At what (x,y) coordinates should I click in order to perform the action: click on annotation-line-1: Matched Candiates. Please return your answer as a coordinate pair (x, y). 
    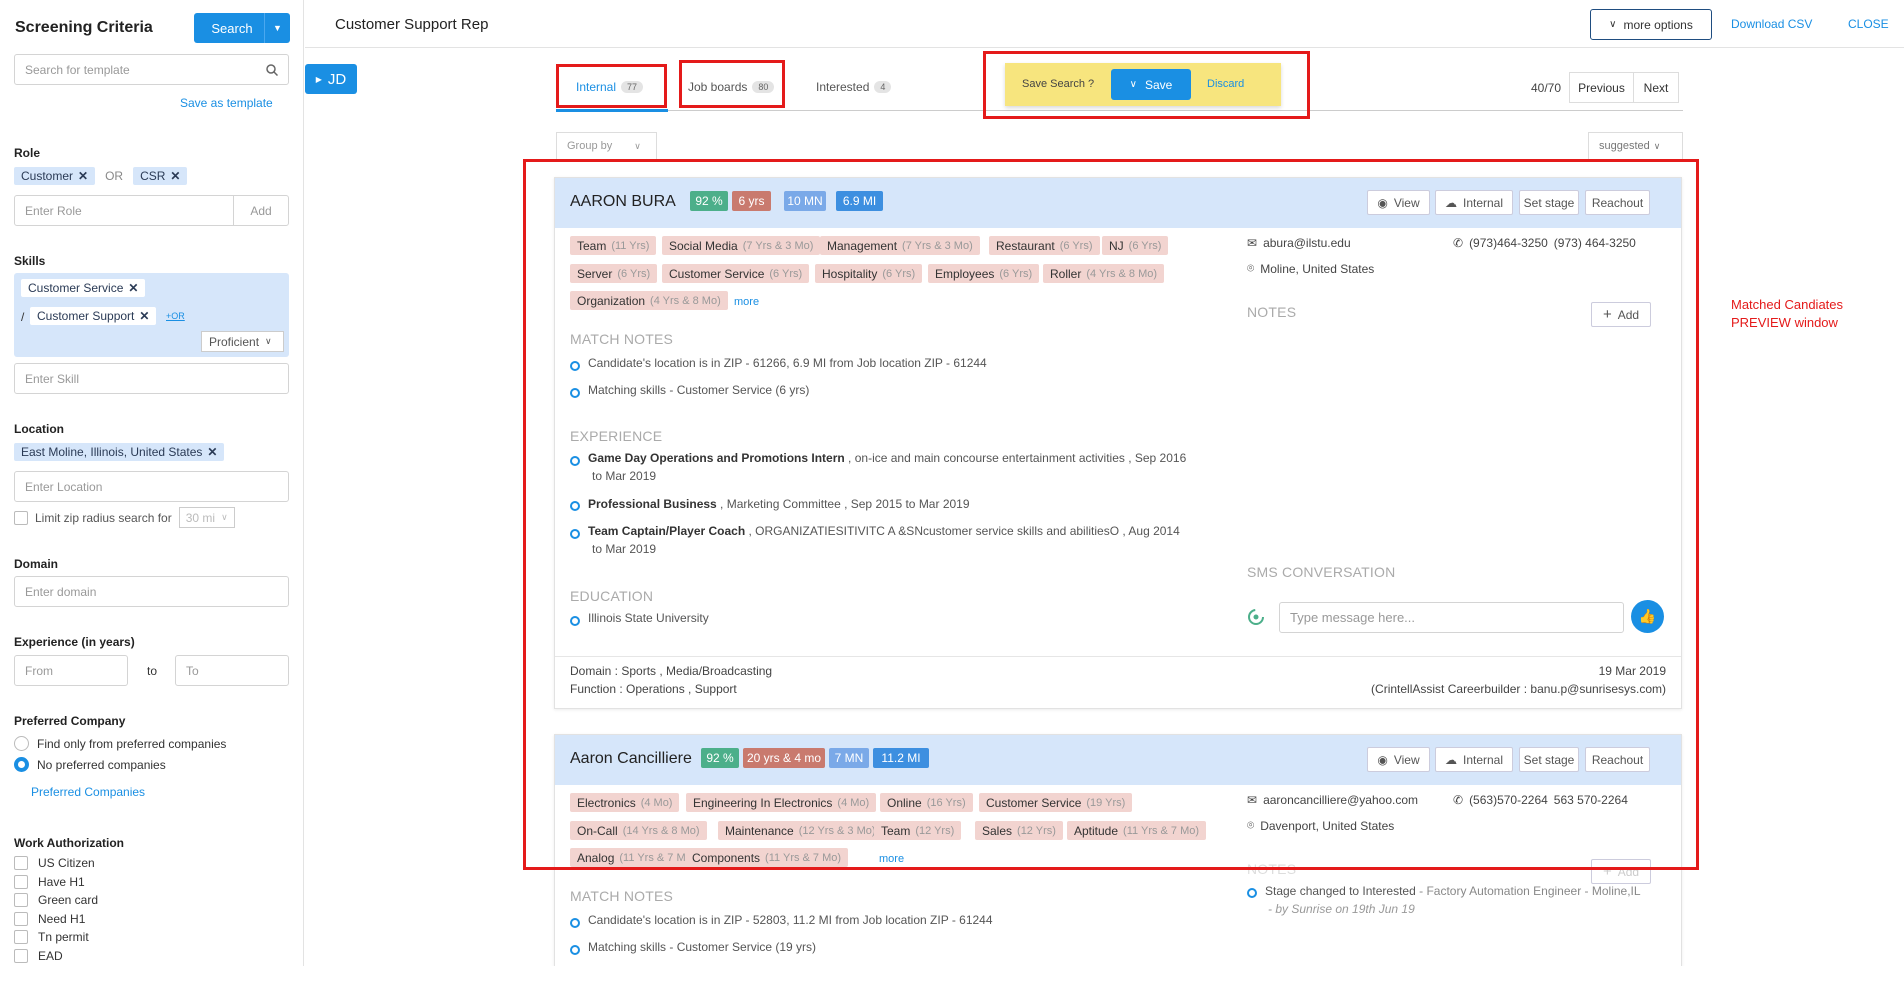
    Looking at the image, I should click on (1787, 304).